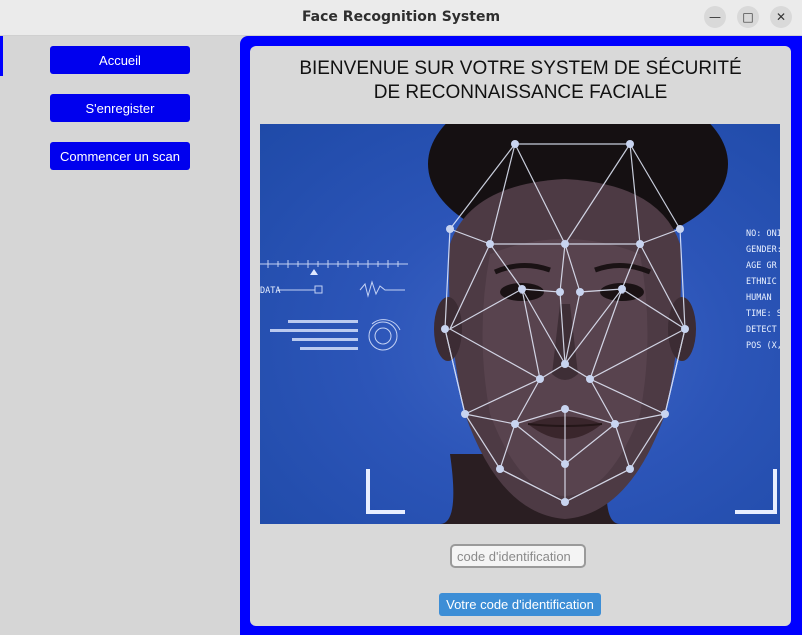 This screenshot has height=635, width=802. What do you see at coordinates (520, 92) in the screenshot?
I see `page-title-line2: DE RECONNAISSANCE FACIALE` at bounding box center [520, 92].